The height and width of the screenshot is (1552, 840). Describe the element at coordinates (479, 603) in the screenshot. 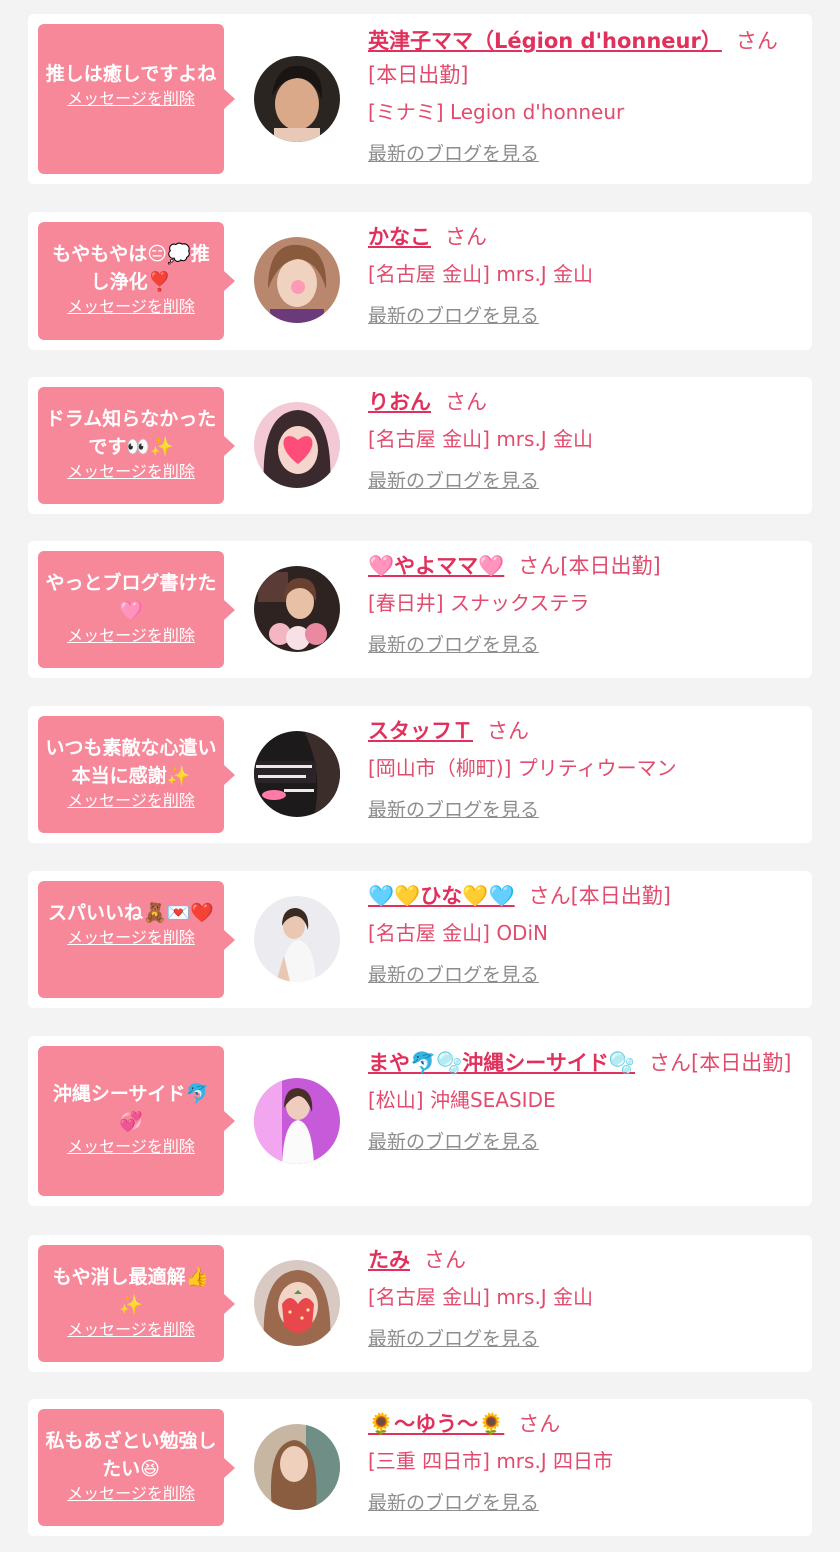

I see `shop-name: [春日井] スナックステラ` at that location.